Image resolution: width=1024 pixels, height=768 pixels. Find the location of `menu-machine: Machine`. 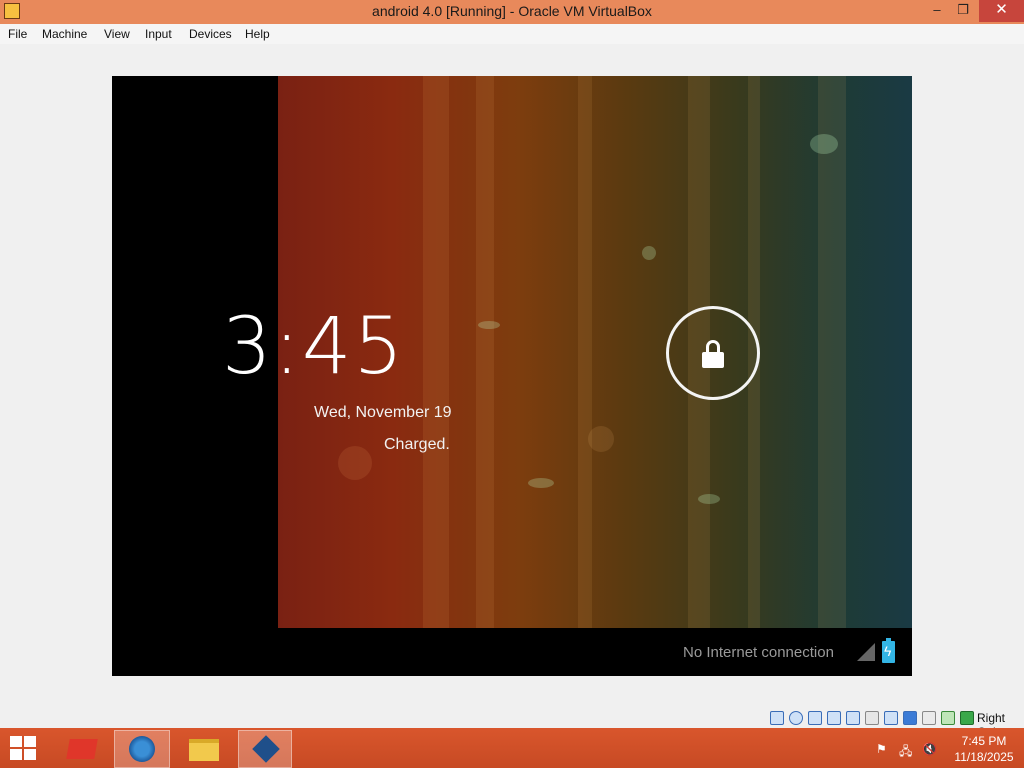

menu-machine: Machine is located at coordinates (64, 34).